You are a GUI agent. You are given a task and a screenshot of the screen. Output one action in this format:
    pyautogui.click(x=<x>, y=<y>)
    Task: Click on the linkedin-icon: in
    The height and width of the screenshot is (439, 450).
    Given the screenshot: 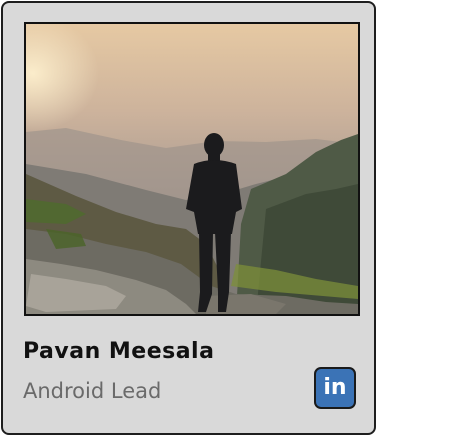 What is the action you would take?
    pyautogui.click(x=335, y=387)
    